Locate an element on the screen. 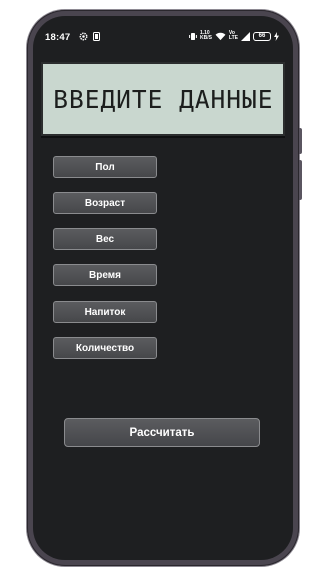  lcd-display: ВВЕДИТЕ ДАННЫЕ is located at coordinates (163, 99).